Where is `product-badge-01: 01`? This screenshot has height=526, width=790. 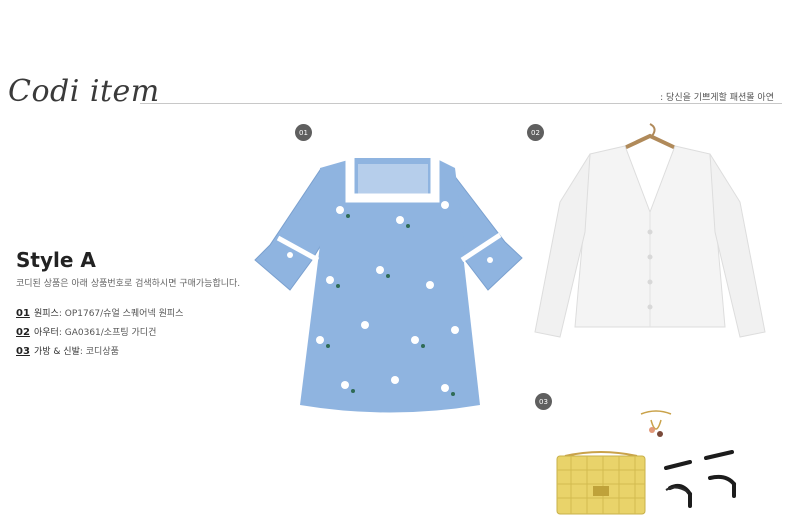
product-badge-01: 01 is located at coordinates (303, 132).